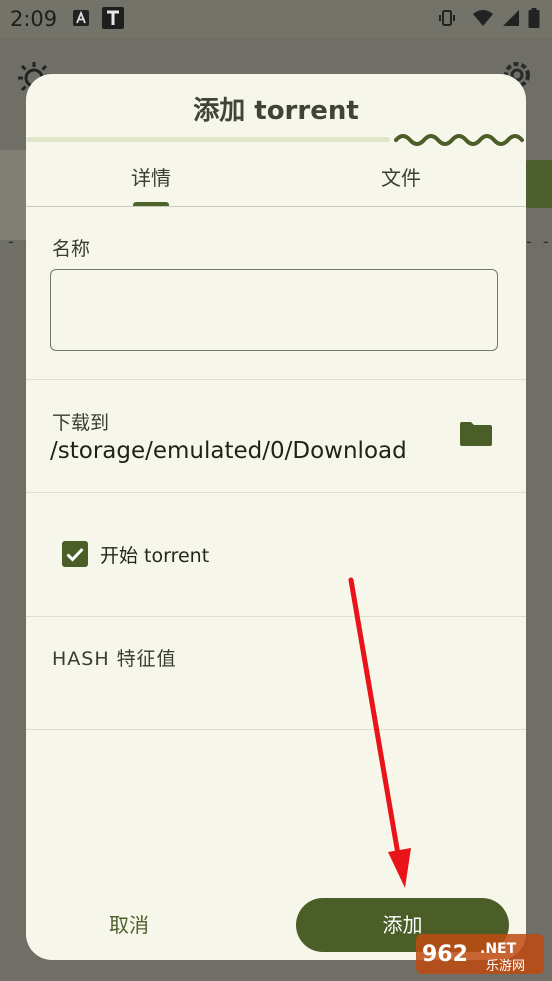 The height and width of the screenshot is (981, 552). Describe the element at coordinates (113, 18) in the screenshot. I see `t-box-icon` at that location.